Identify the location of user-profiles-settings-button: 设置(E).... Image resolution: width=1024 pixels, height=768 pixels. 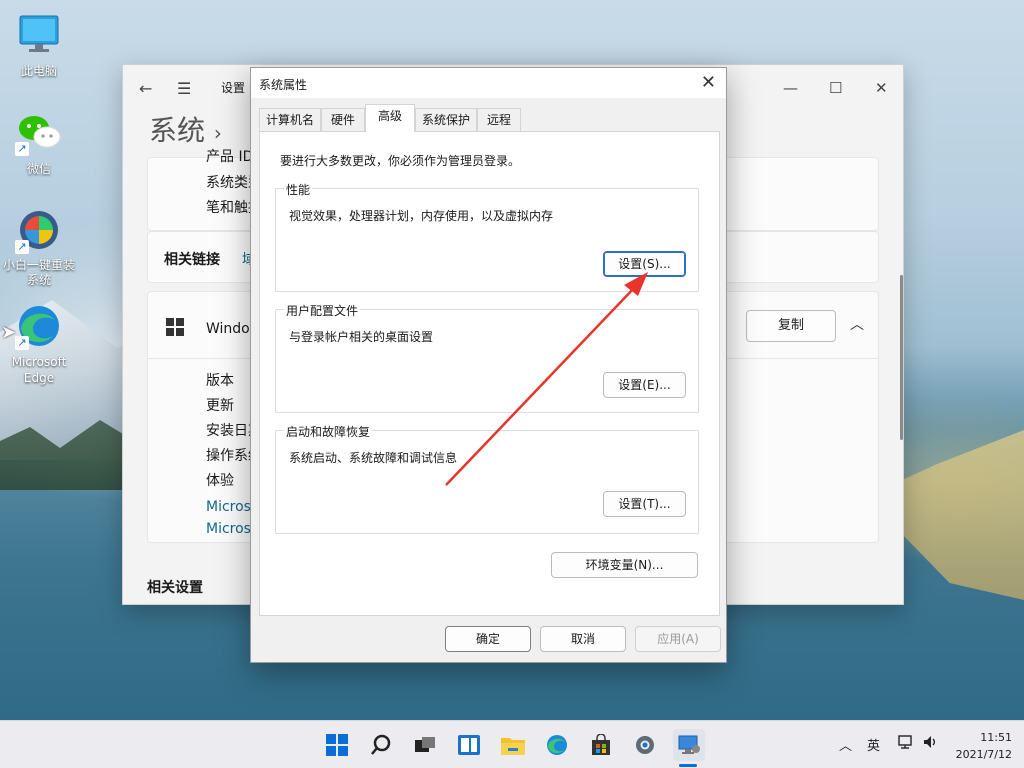
(644, 385).